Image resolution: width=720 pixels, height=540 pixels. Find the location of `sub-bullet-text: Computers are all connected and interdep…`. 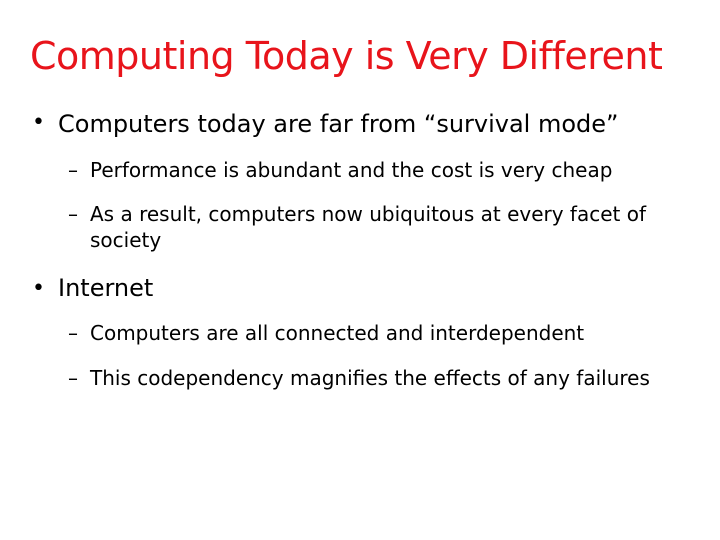

sub-bullet-text: Computers are all connected and interdep… is located at coordinates (337, 333).